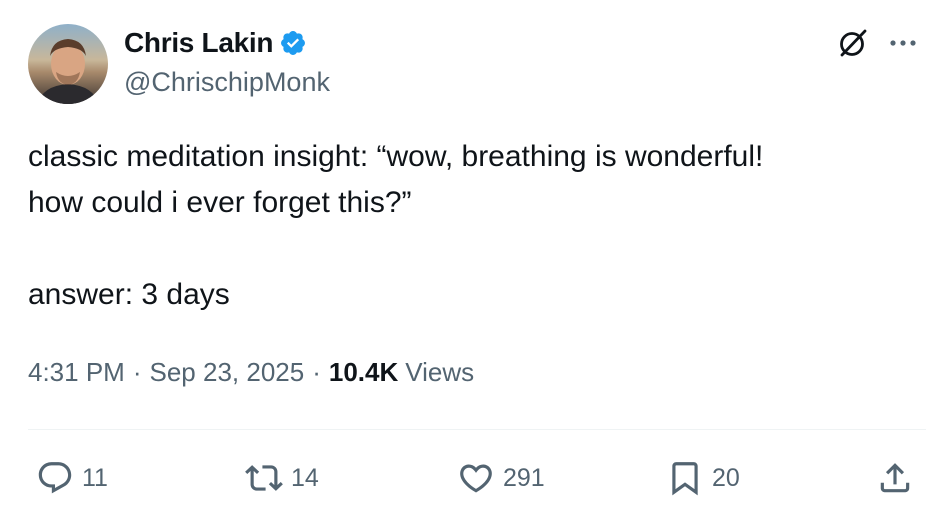  I want to click on repost-icon, so click(264, 478).